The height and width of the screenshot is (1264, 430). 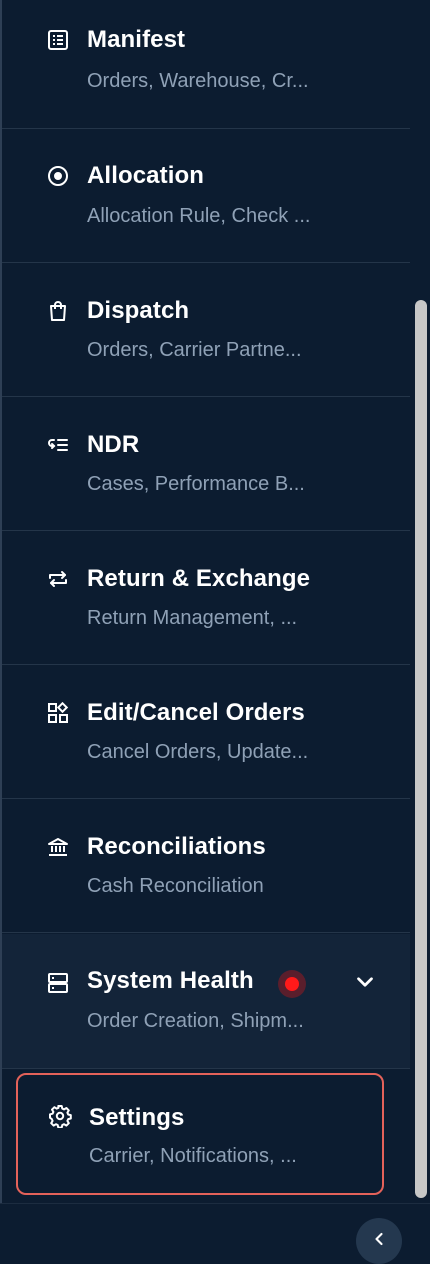 What do you see at coordinates (199, 578) in the screenshot?
I see `menu-item-title: Return & Exchange` at bounding box center [199, 578].